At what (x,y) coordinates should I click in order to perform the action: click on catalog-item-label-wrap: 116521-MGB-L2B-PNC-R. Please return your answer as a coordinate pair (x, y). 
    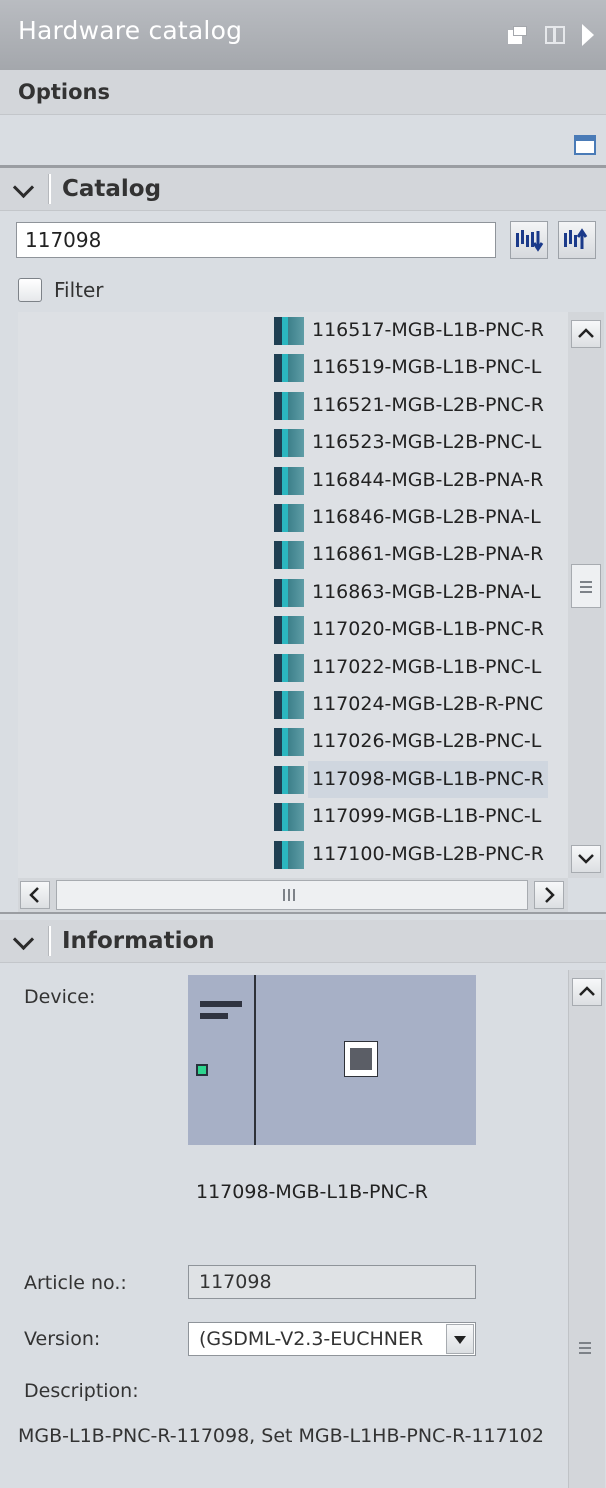
    Looking at the image, I should click on (428, 405).